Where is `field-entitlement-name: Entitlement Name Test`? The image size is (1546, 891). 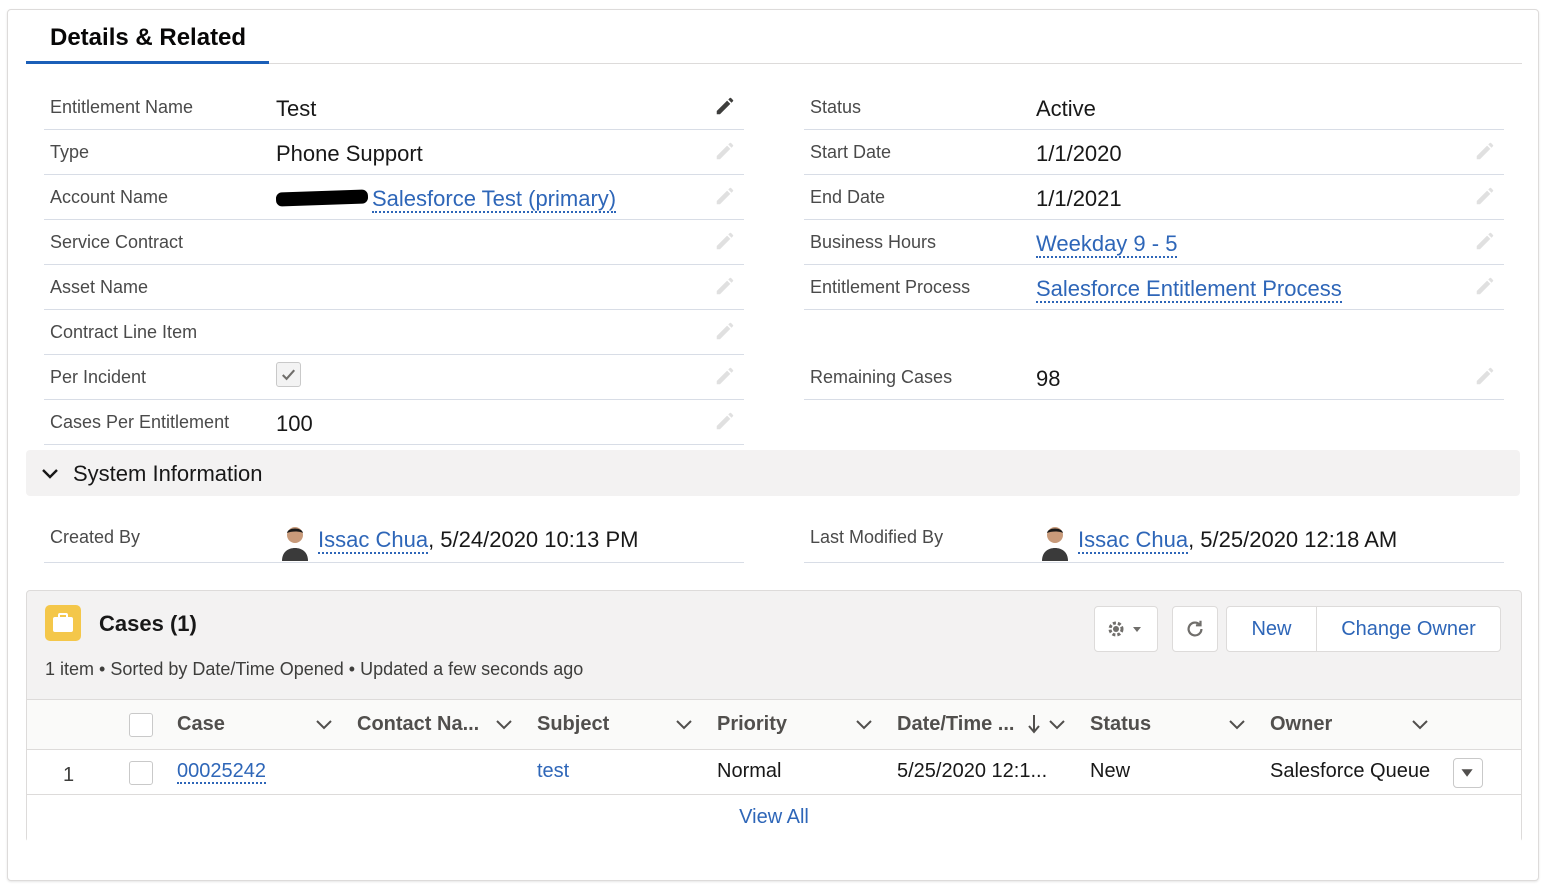 field-entitlement-name: Entitlement Name Test is located at coordinates (394, 107).